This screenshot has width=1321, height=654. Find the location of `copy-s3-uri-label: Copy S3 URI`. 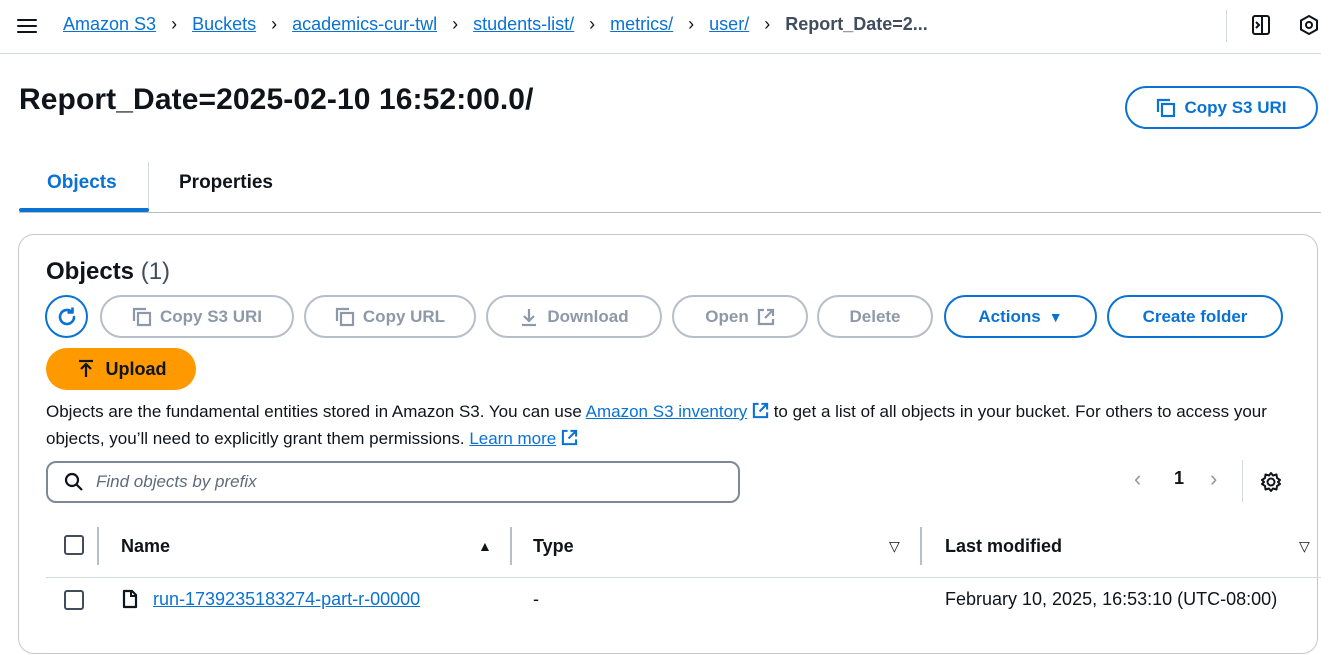

copy-s3-uri-label: Copy S3 URI is located at coordinates (211, 316).